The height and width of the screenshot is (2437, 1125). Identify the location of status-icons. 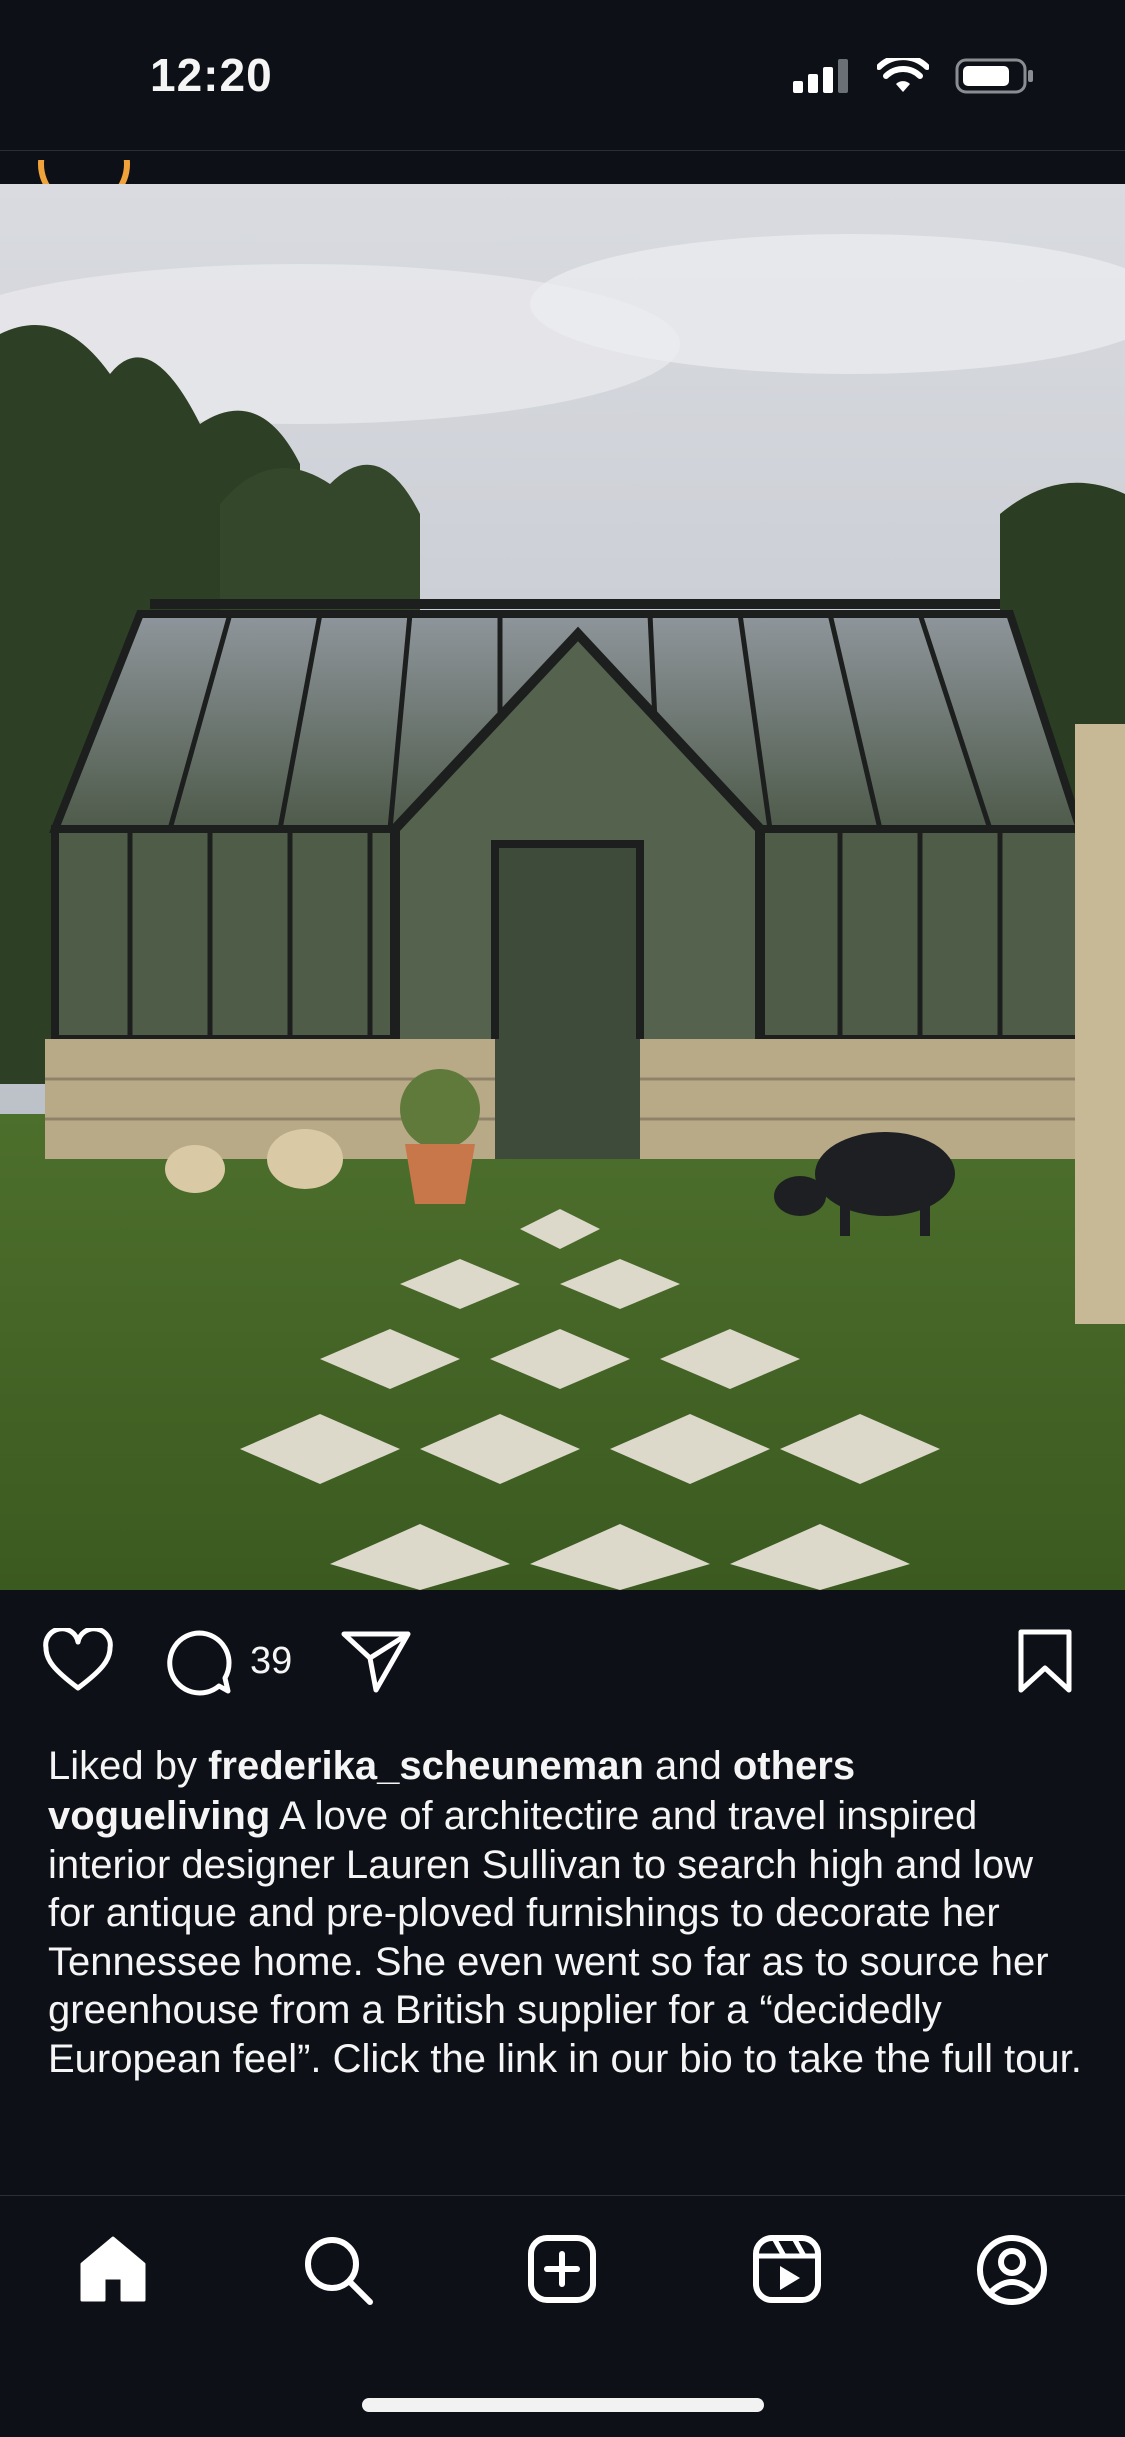
(914, 76).